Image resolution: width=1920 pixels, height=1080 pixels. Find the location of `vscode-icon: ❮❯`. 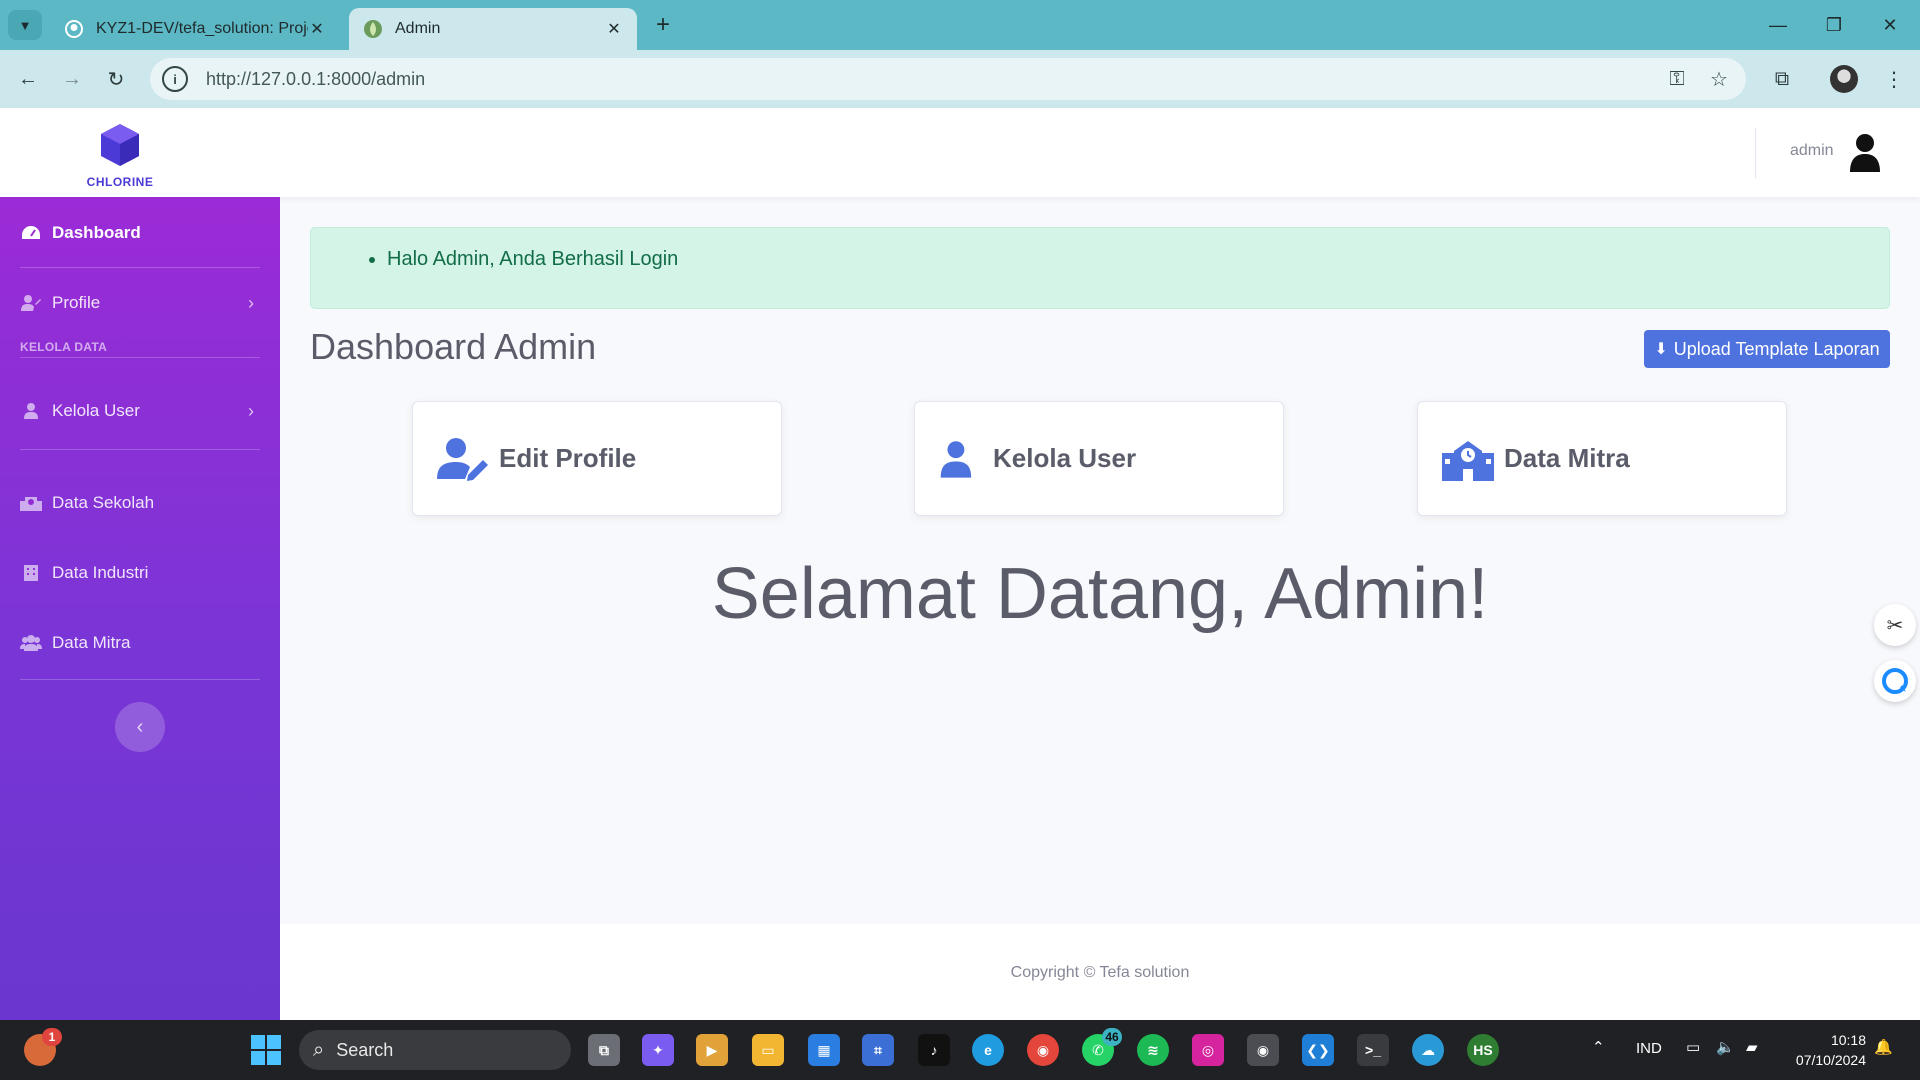

vscode-icon: ❮❯ is located at coordinates (1318, 1050).